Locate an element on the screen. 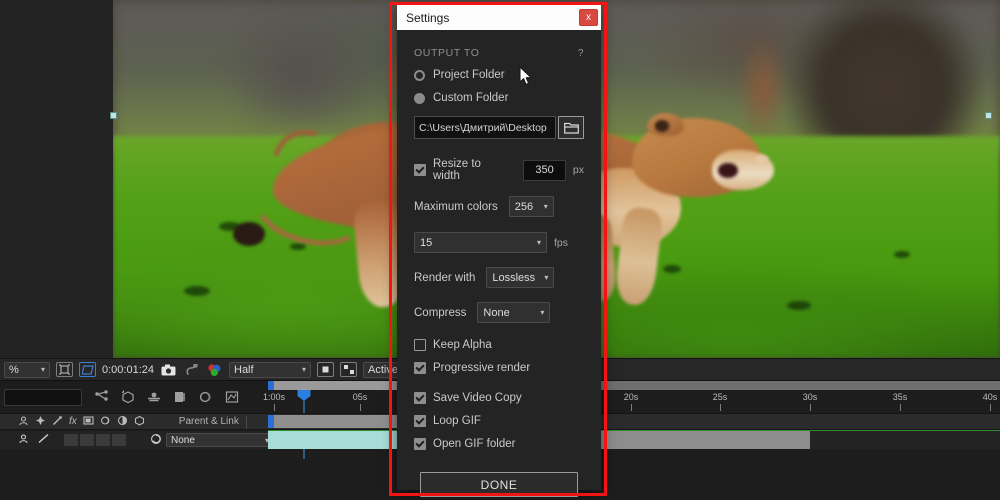 This screenshot has height=500, width=1000. help-icon: ? is located at coordinates (581, 53).